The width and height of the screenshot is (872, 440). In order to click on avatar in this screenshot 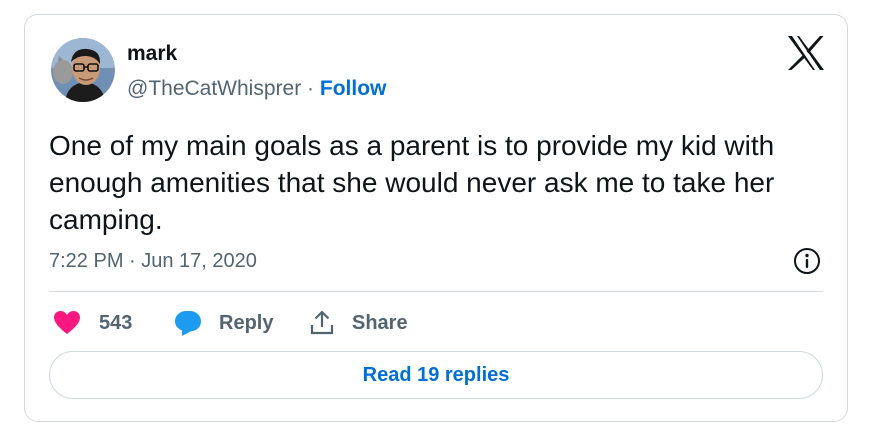, I will do `click(83, 70)`.